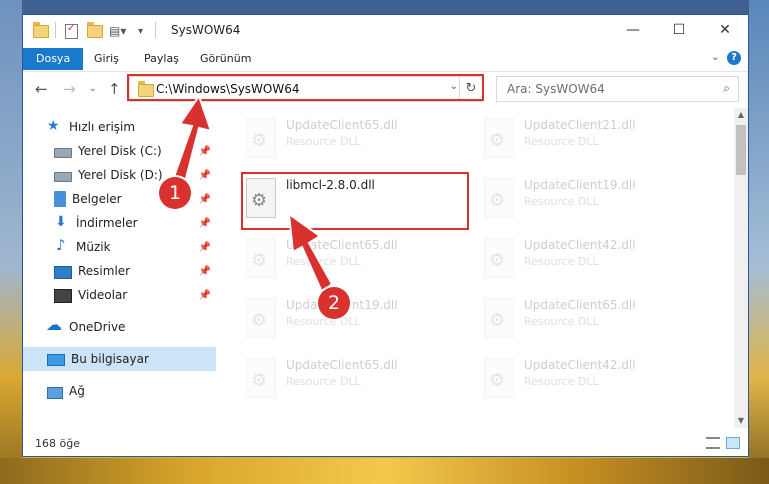 This screenshot has width=769, height=484. Describe the element at coordinates (175, 193) in the screenshot. I see `step-1-badge: 1` at that location.